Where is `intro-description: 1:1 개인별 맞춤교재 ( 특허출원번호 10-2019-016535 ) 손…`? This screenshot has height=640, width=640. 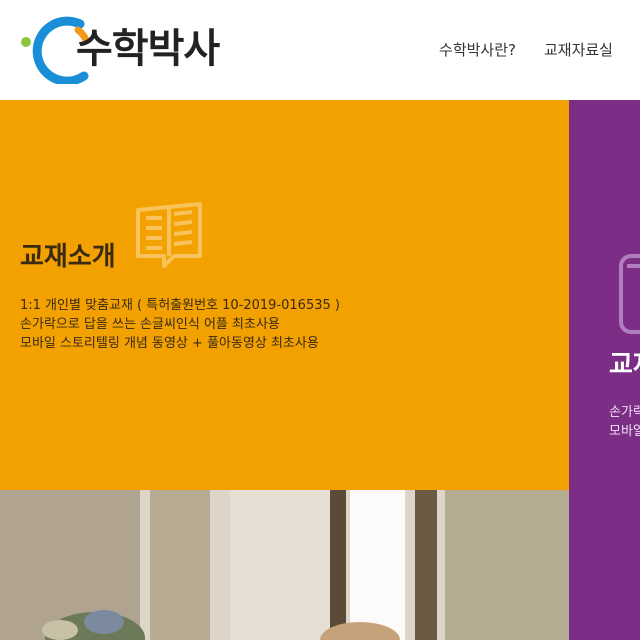
intro-description: 1:1 개인별 맞춤교재 ( 특허출원번호 10-2019-016535 ) 손… is located at coordinates (180, 324).